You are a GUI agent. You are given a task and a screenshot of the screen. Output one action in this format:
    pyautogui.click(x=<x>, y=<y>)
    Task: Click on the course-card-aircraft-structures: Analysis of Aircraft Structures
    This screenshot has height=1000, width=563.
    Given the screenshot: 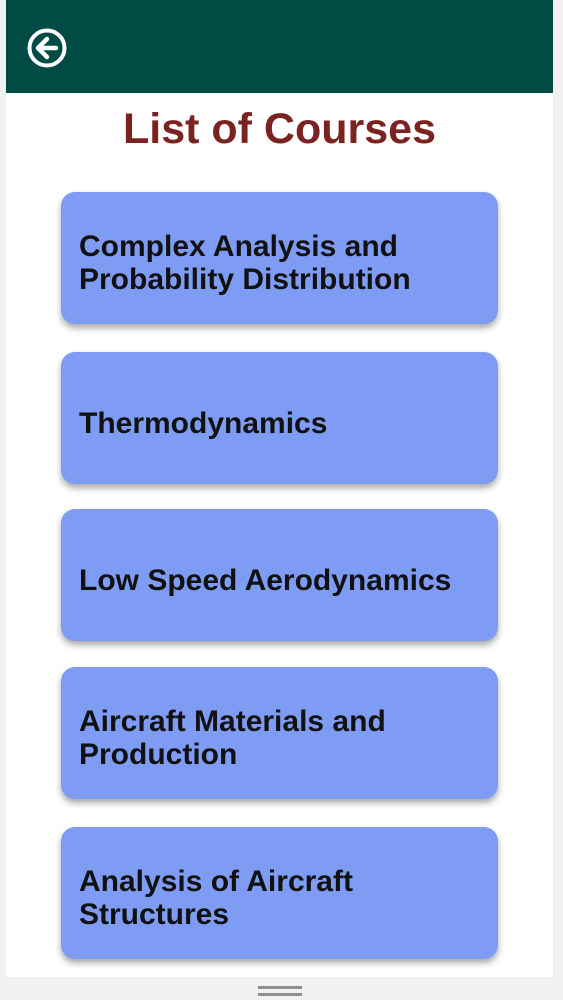 What is the action you would take?
    pyautogui.click(x=279, y=893)
    